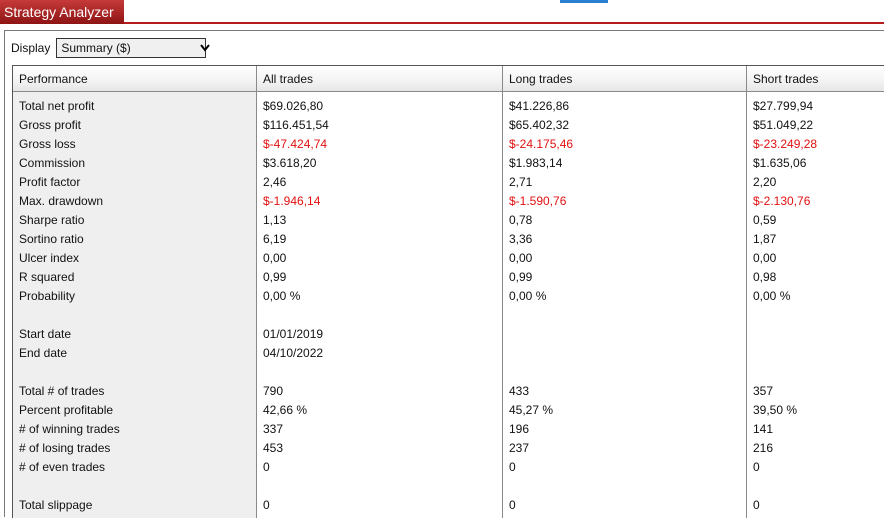 Image resolution: width=884 pixels, height=518 pixels. What do you see at coordinates (765, 277) in the screenshot?
I see `short-trades-value: 0,98` at bounding box center [765, 277].